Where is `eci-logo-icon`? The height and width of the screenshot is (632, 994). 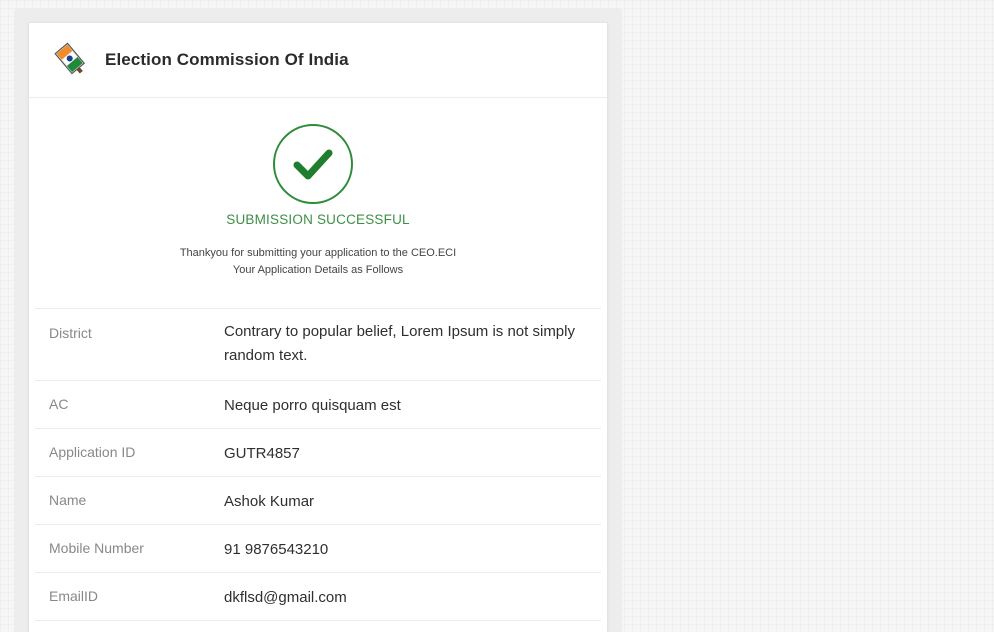 eci-logo-icon is located at coordinates (70, 58).